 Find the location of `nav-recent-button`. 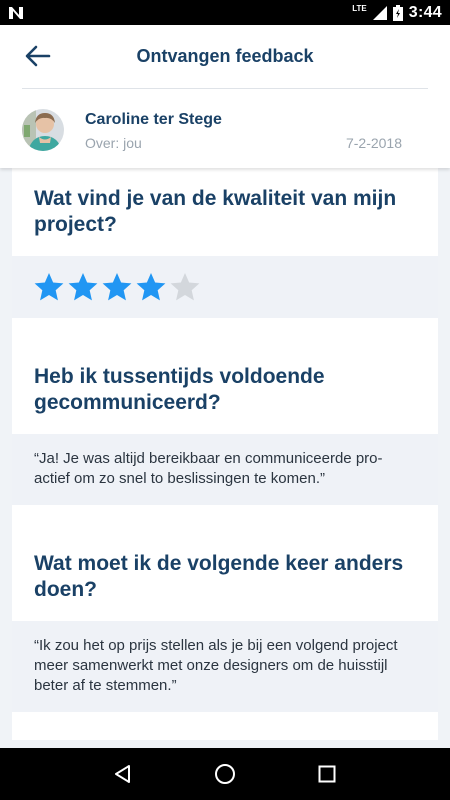

nav-recent-button is located at coordinates (327, 774).